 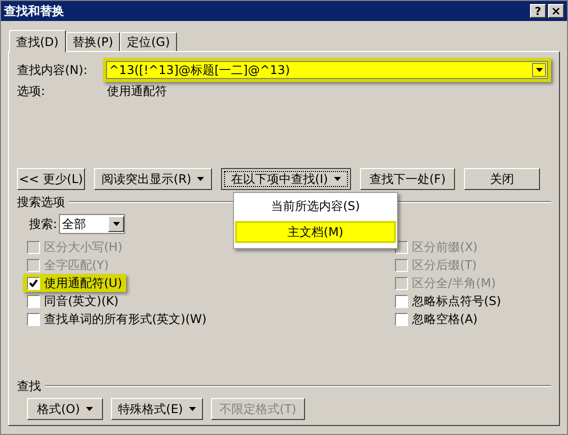 What do you see at coordinates (315, 206) in the screenshot?
I see `menu-item: 当前所选内容(S)` at bounding box center [315, 206].